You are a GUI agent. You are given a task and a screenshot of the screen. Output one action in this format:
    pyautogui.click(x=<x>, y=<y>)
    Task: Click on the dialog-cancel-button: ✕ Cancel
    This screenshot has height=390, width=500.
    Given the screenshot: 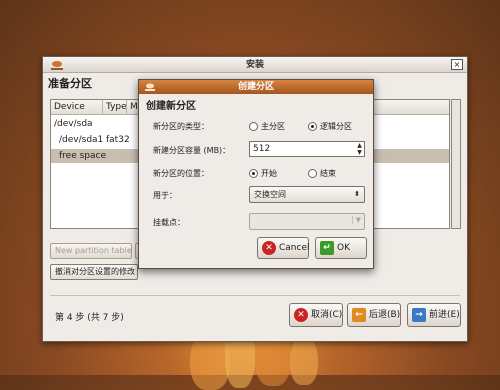 What is the action you would take?
    pyautogui.click(x=283, y=248)
    